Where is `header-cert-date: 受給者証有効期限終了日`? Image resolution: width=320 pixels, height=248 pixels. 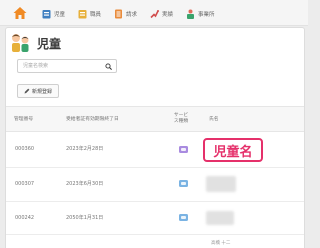 header-cert-date: 受給者証有効期限終了日 is located at coordinates (92, 120).